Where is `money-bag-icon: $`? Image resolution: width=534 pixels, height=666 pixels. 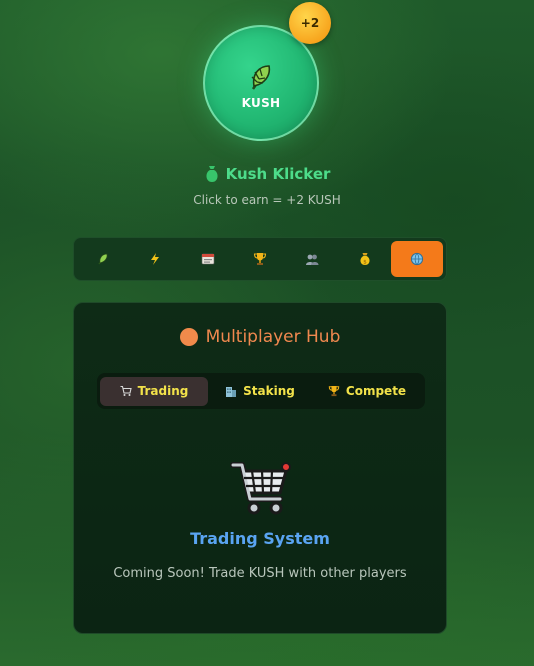
money-bag-icon: $ is located at coordinates (365, 259).